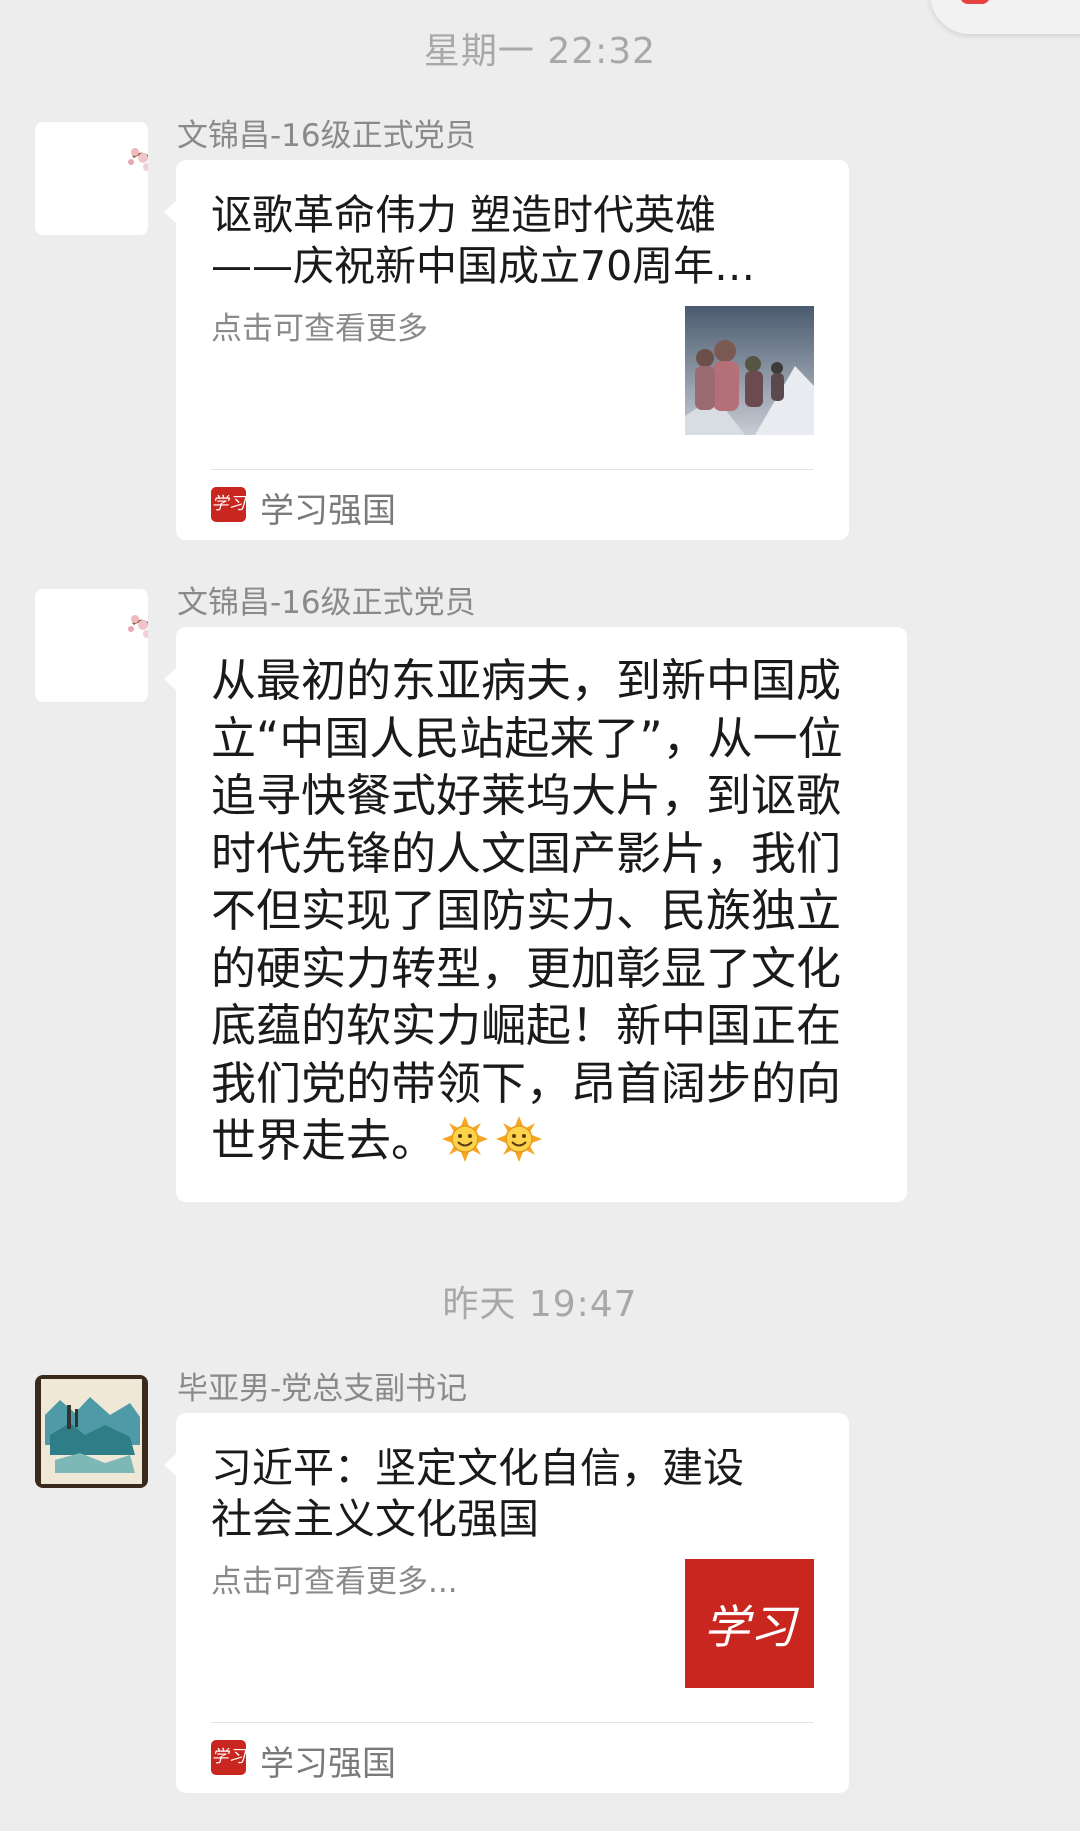 The image size is (1080, 1831). I want to click on notification-dot, so click(975, 2).